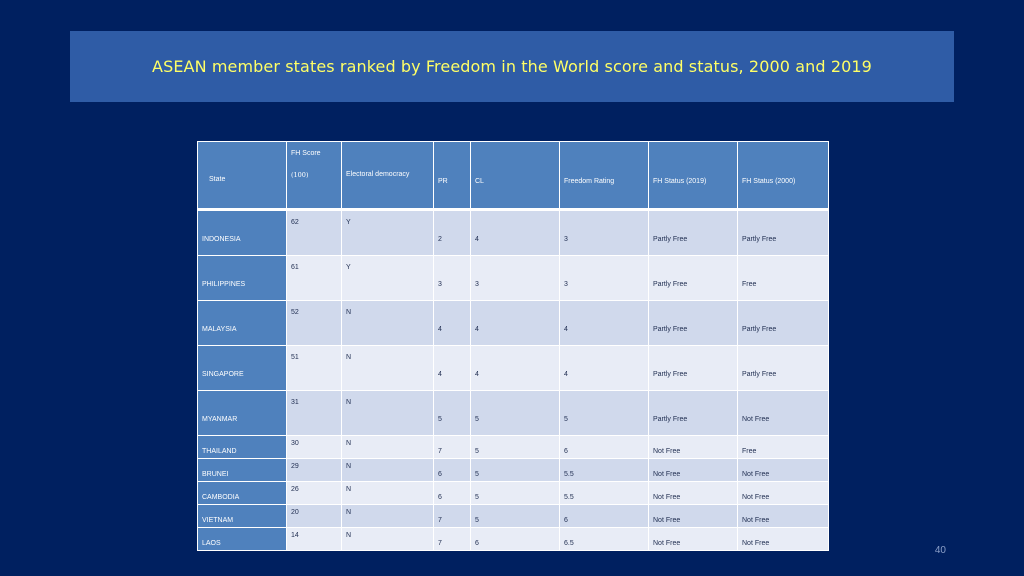 This screenshot has width=1024, height=576. Describe the element at coordinates (693, 447) in the screenshot. I see `fh-status-2019-cell: Not Free` at that location.